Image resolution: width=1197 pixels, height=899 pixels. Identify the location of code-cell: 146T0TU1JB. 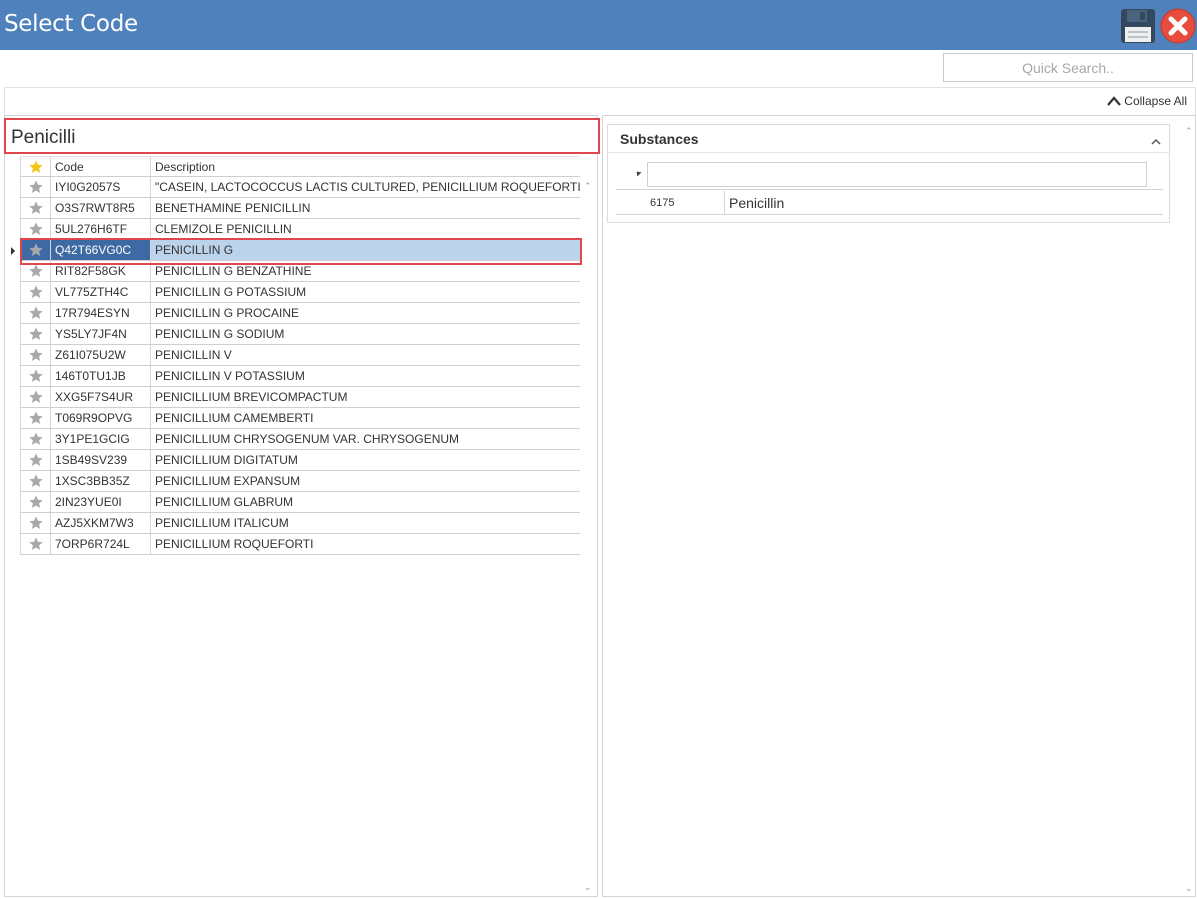
(101, 376).